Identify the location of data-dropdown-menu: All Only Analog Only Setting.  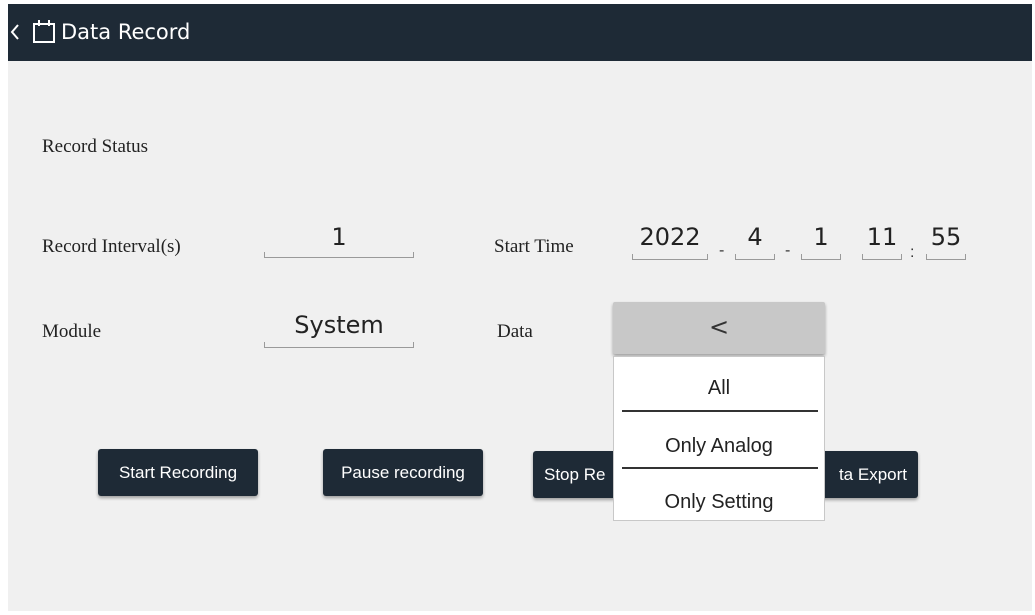
(719, 438).